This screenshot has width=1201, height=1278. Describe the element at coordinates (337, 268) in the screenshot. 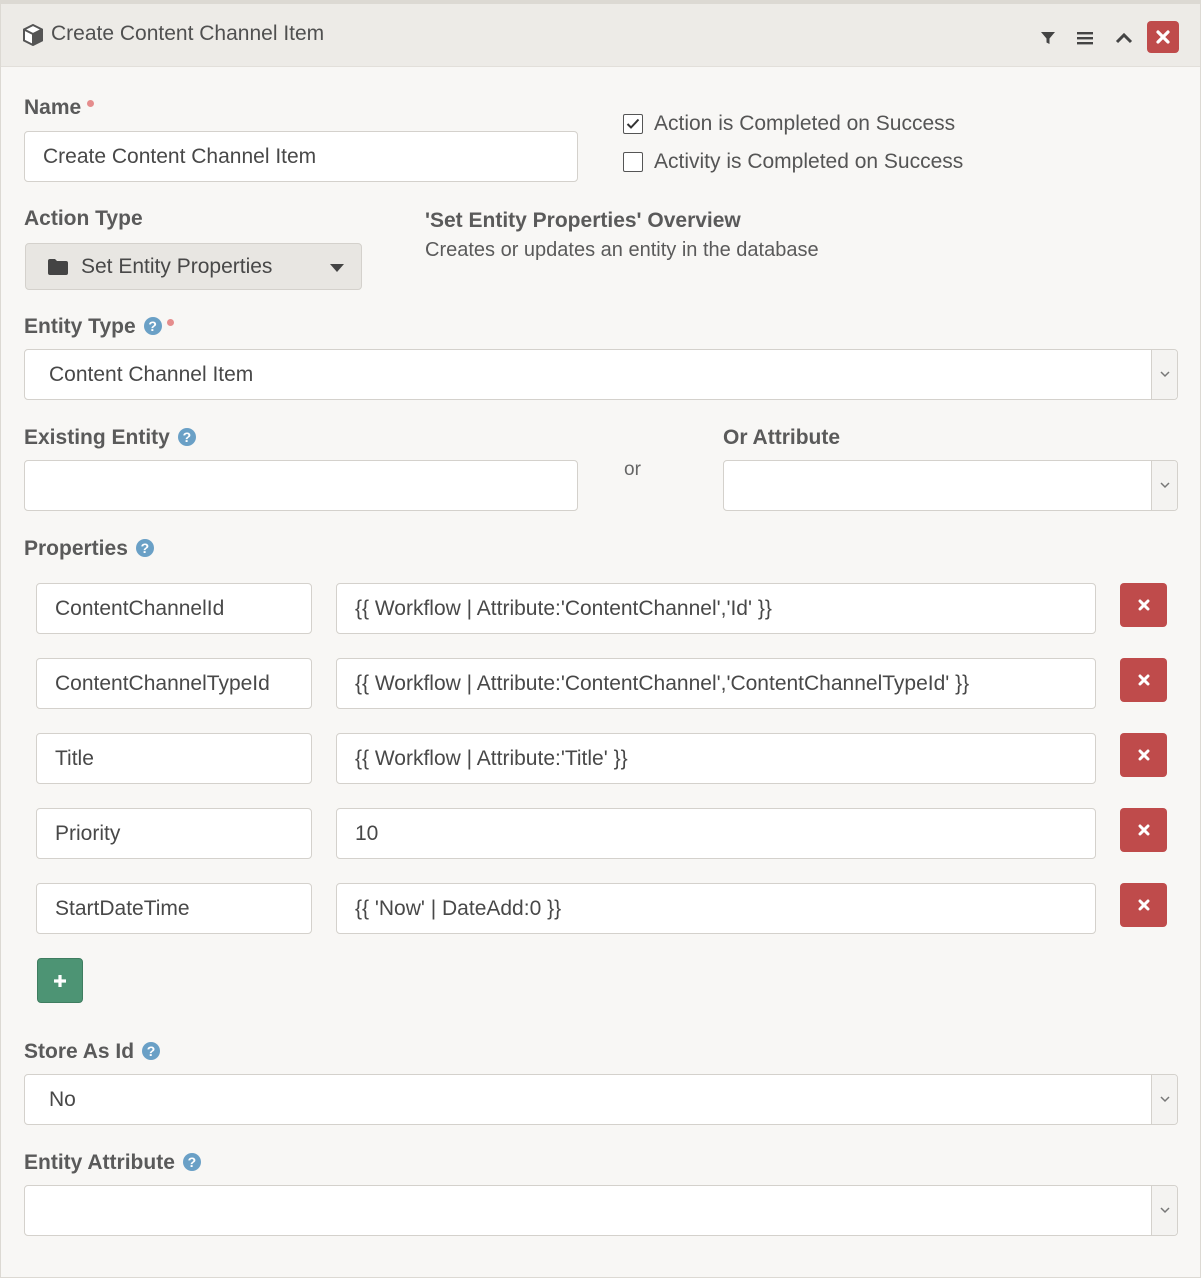

I see `caret-down-icon` at that location.